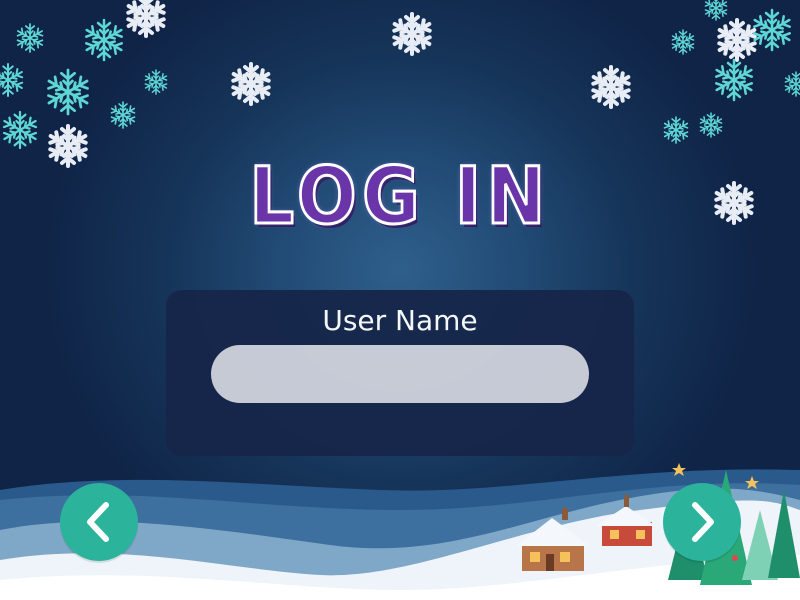  I want to click on back-button, so click(99, 522).